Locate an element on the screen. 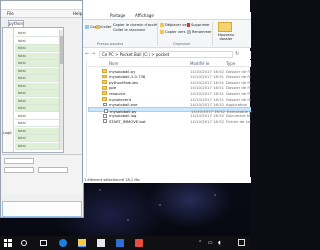  app-status-panel is located at coordinates (42, 209).